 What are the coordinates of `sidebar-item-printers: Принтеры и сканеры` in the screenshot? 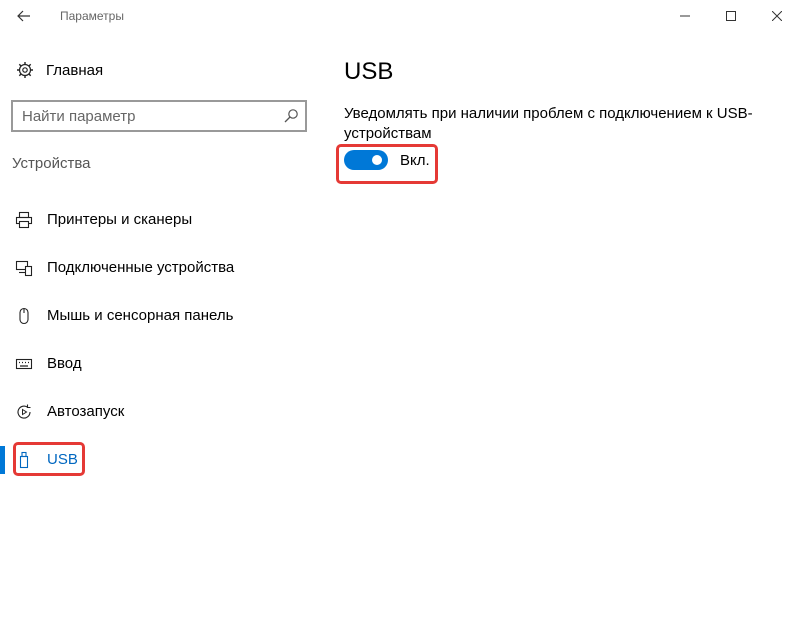 It's located at (160, 220).